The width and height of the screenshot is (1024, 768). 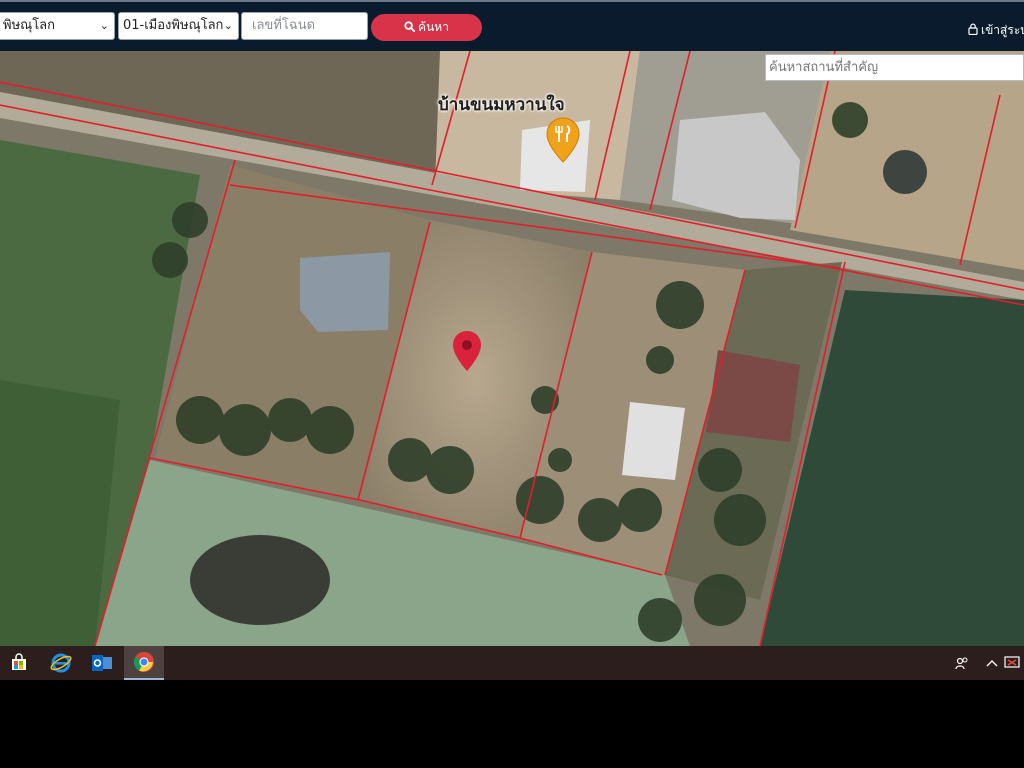 What do you see at coordinates (512, 663) in the screenshot?
I see `taskbar` at bounding box center [512, 663].